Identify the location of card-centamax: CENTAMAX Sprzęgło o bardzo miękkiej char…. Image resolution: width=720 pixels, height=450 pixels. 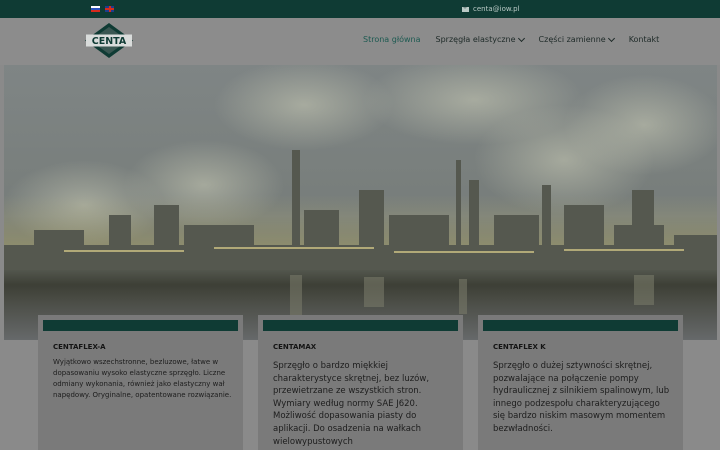
(360, 382).